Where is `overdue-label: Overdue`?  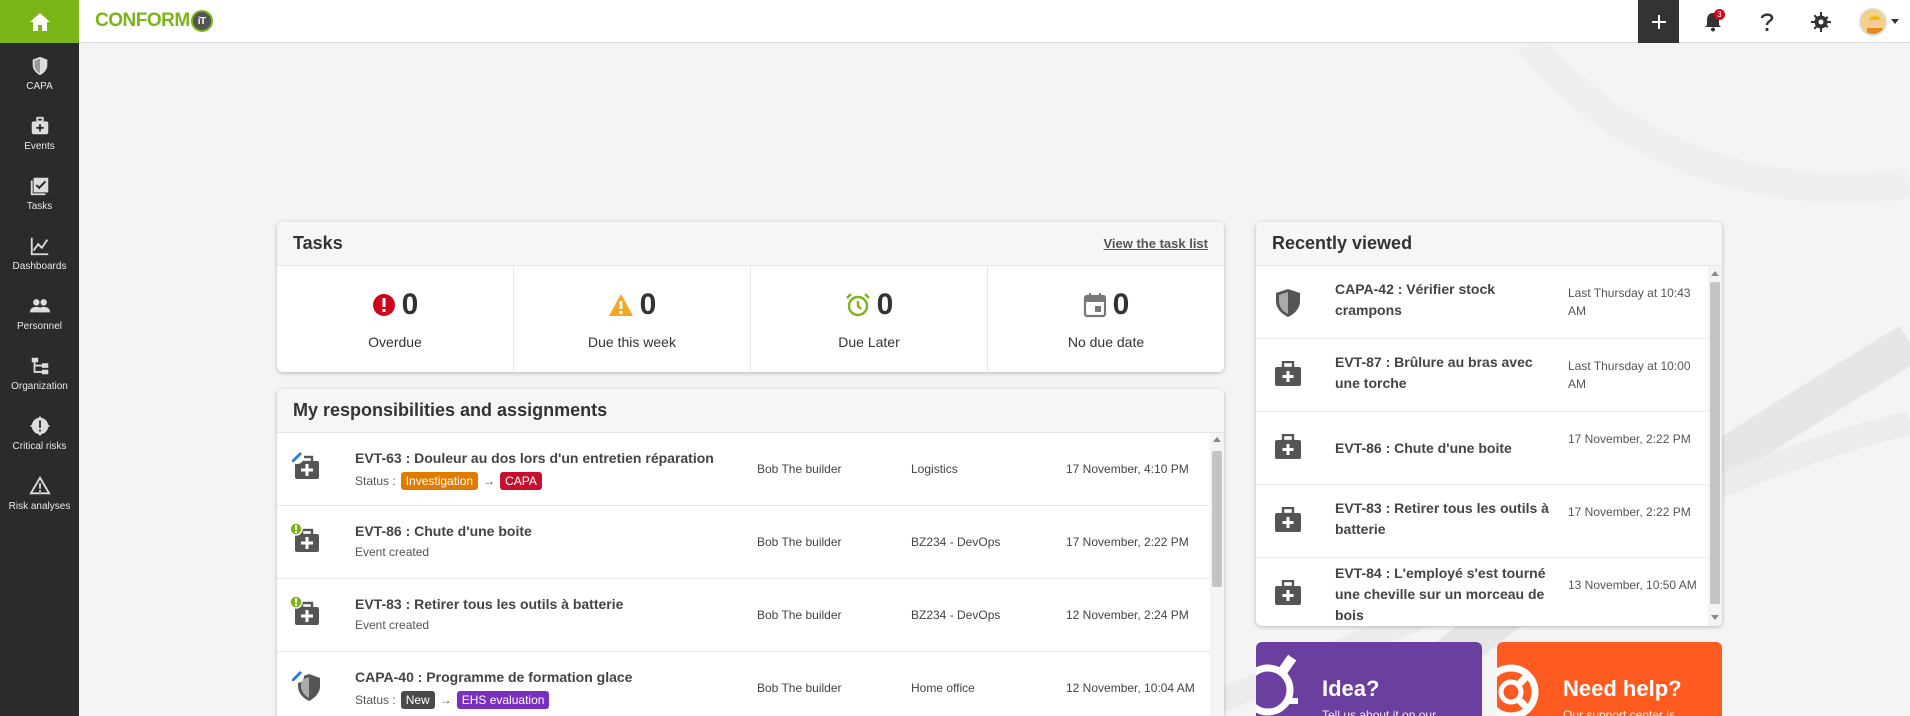 overdue-label: Overdue is located at coordinates (395, 342).